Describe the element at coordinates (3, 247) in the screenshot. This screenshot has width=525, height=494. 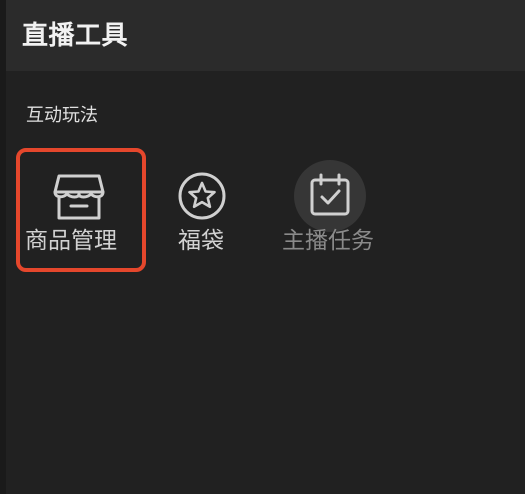
I see `left-edge-divider` at that location.